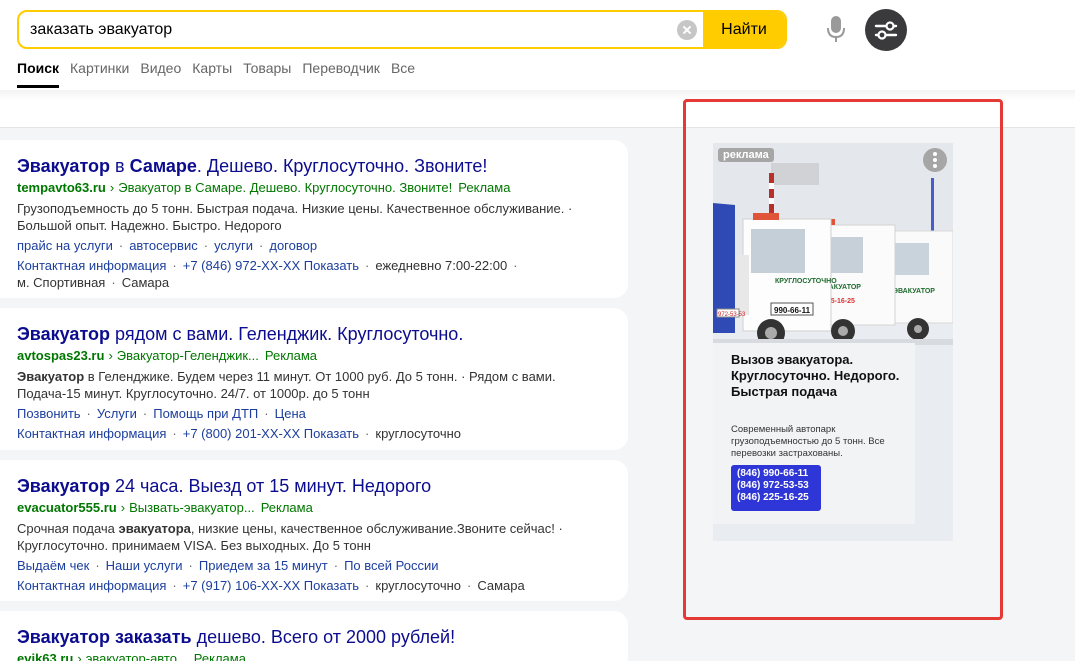  I want to click on ad-label: реклама, so click(746, 155).